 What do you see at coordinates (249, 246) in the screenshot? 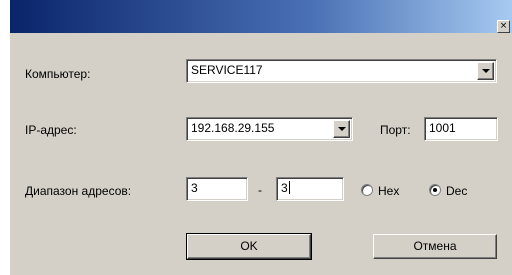
I see `ok-button: OK` at bounding box center [249, 246].